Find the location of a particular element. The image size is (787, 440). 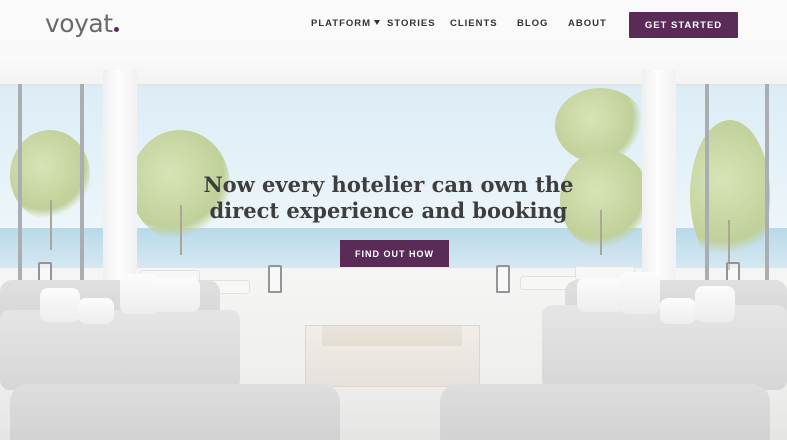

logo-text: voyat is located at coordinates (79, 23).